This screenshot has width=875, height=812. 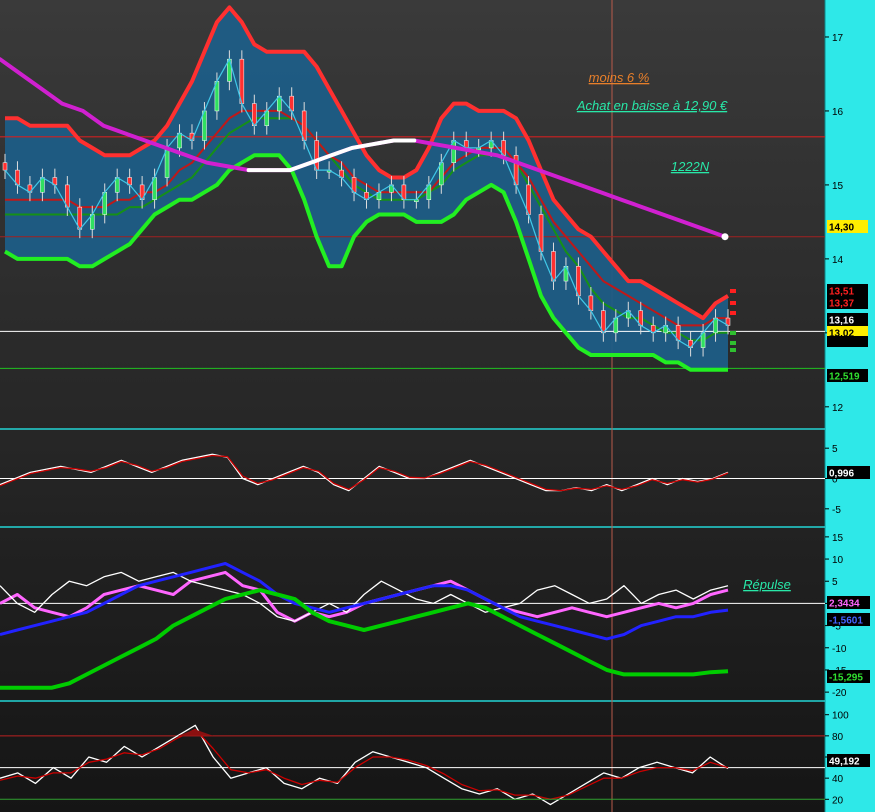 What do you see at coordinates (652, 105) in the screenshot?
I see `annotation-achat: Achat en baisse à 12,90 €` at bounding box center [652, 105].